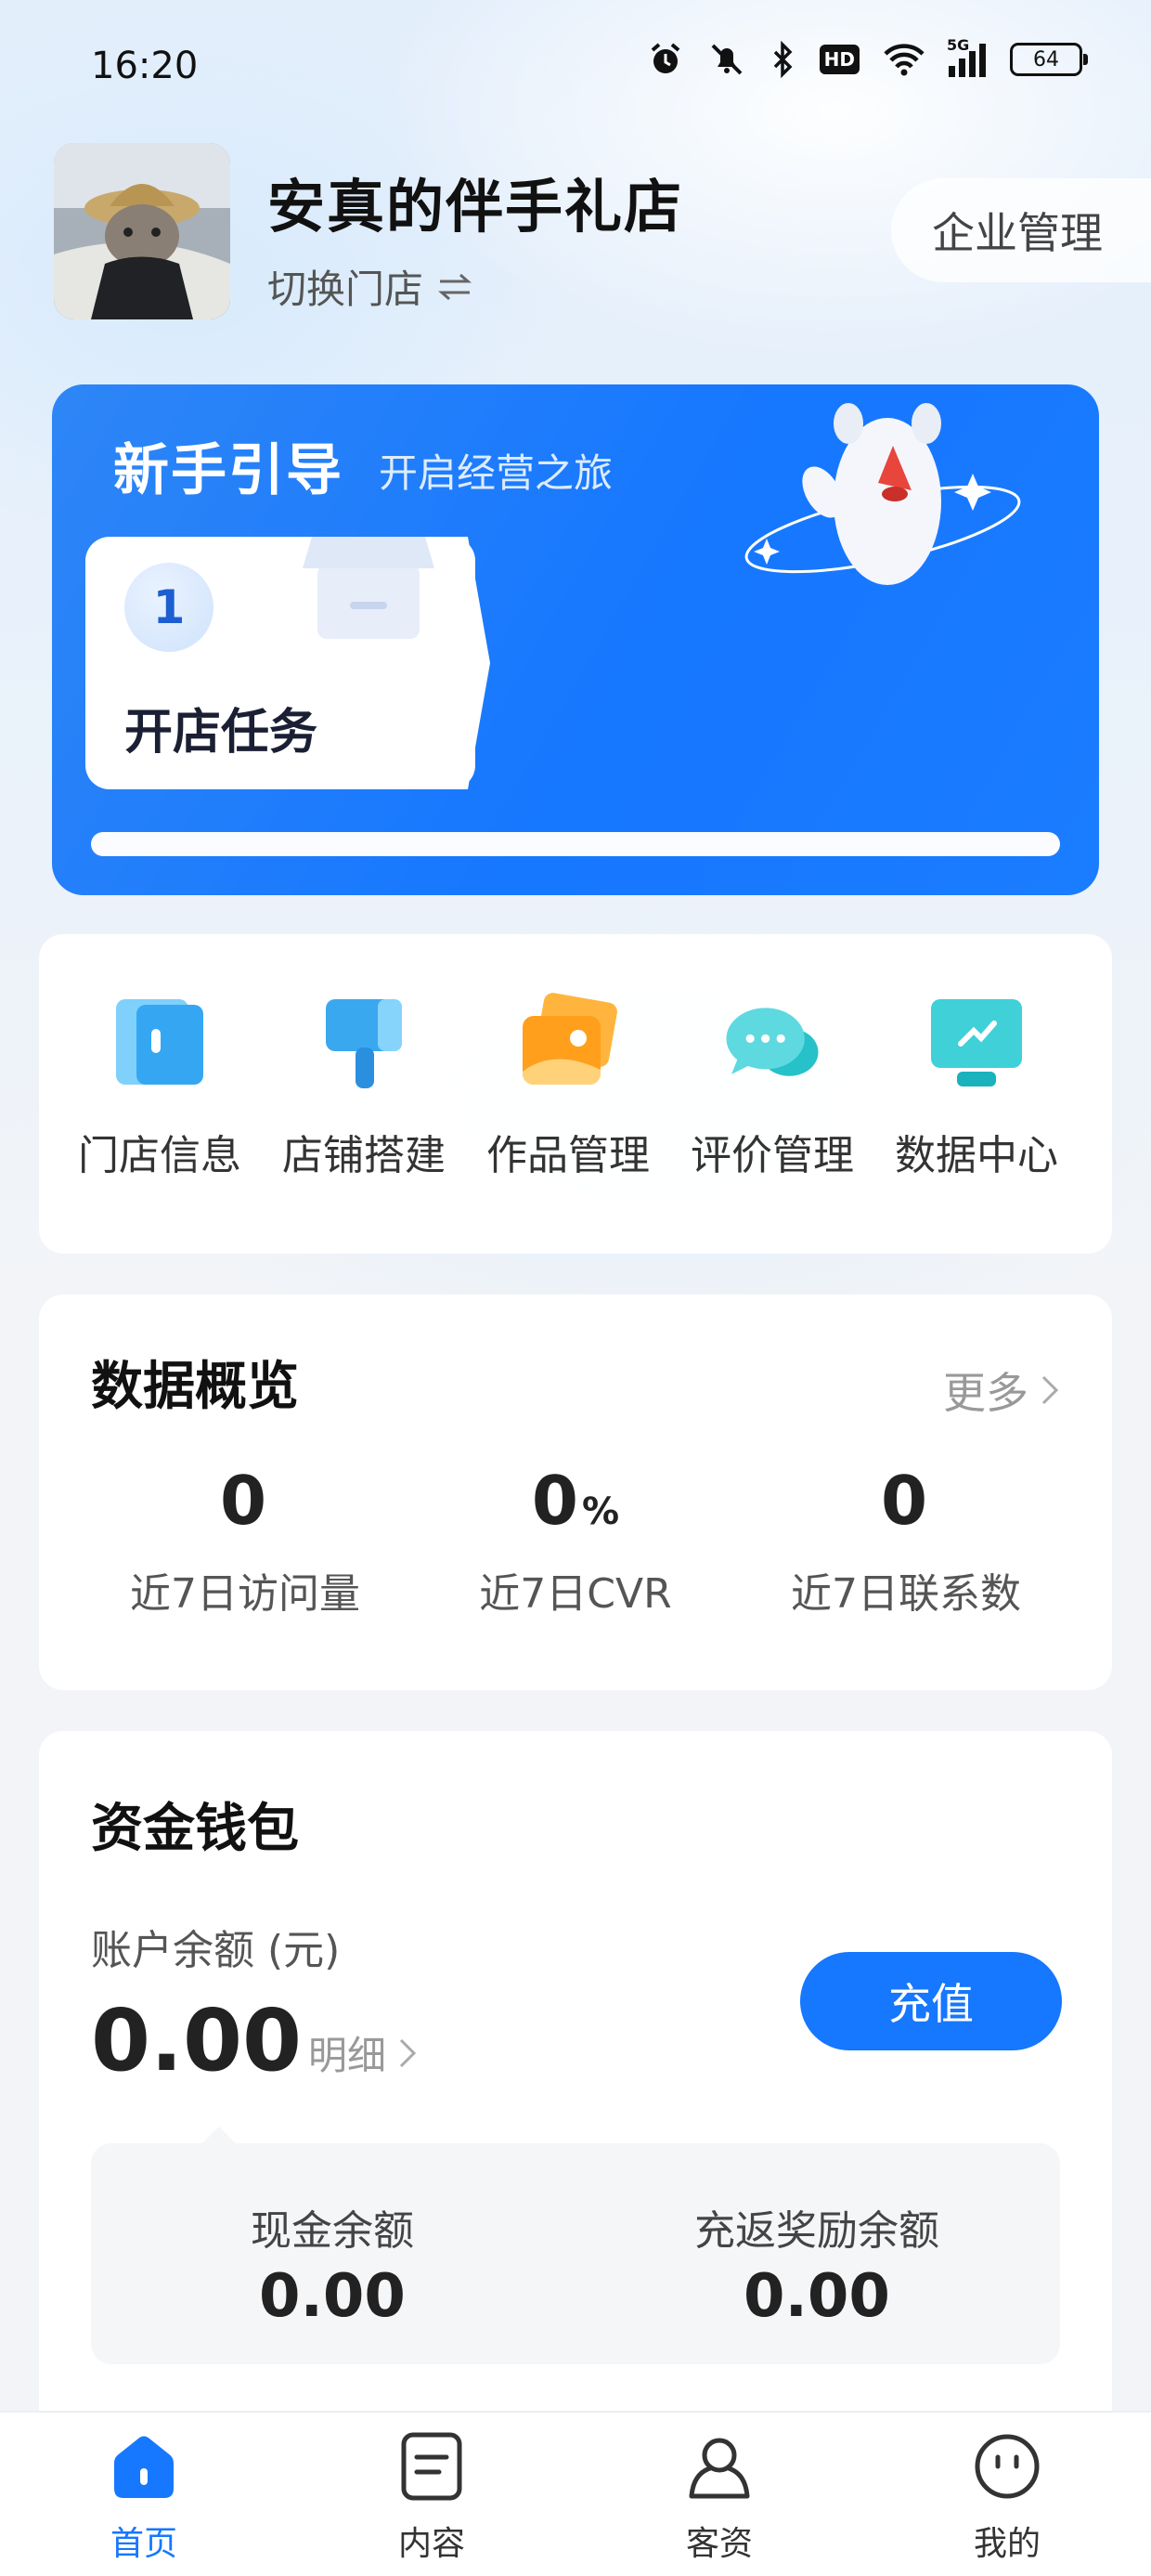 The image size is (1151, 2576). I want to click on signal-icon: 5G, so click(966, 56).